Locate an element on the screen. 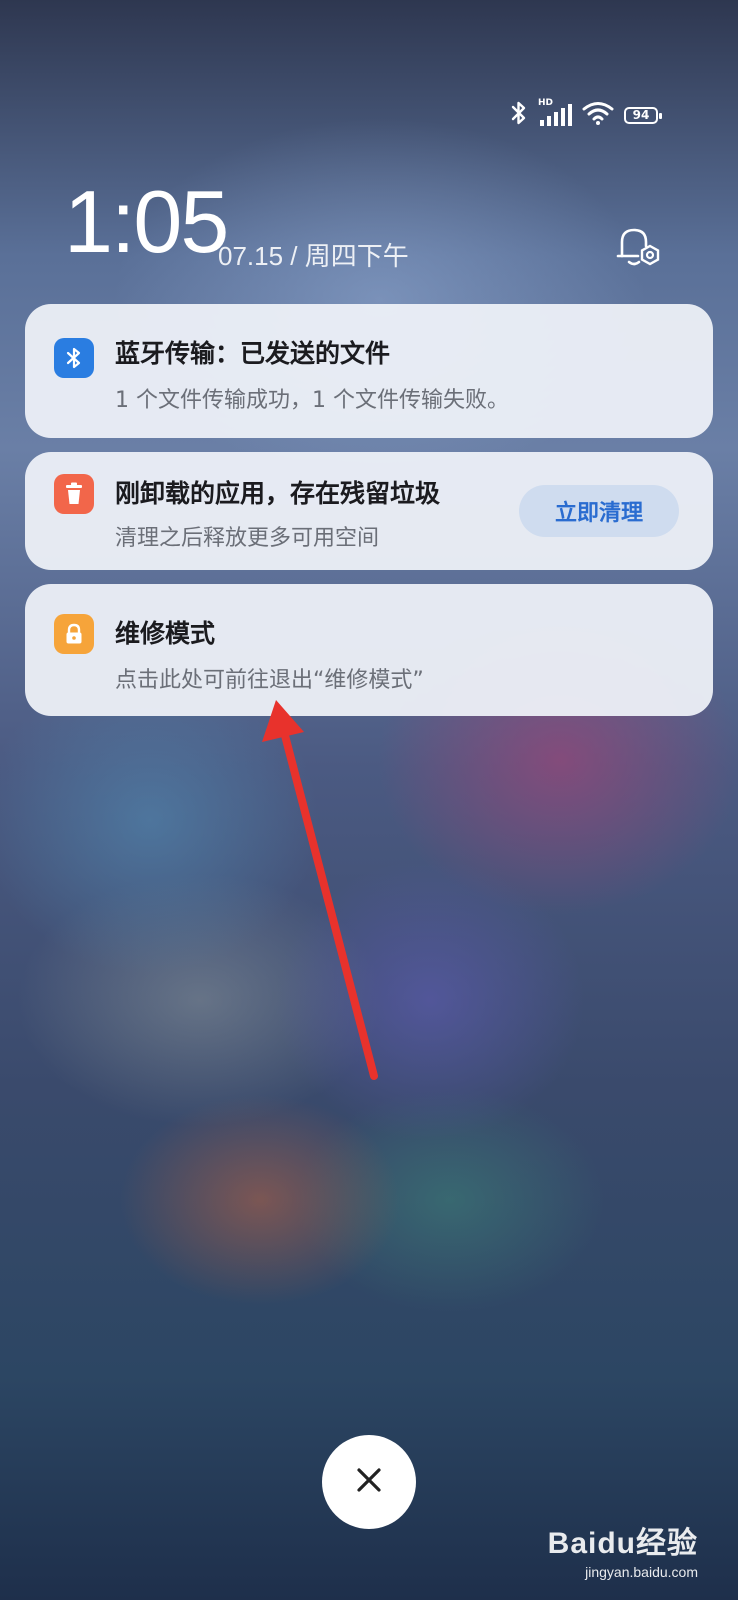 The width and height of the screenshot is (738, 1600). close-button is located at coordinates (369, 1482).